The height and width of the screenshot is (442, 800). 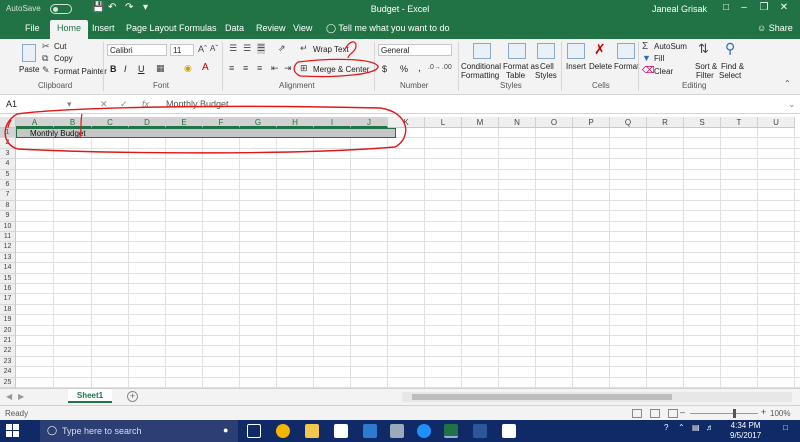 What do you see at coordinates (9, 396) in the screenshot?
I see `prev-sheet-icon: ◀` at bounding box center [9, 396].